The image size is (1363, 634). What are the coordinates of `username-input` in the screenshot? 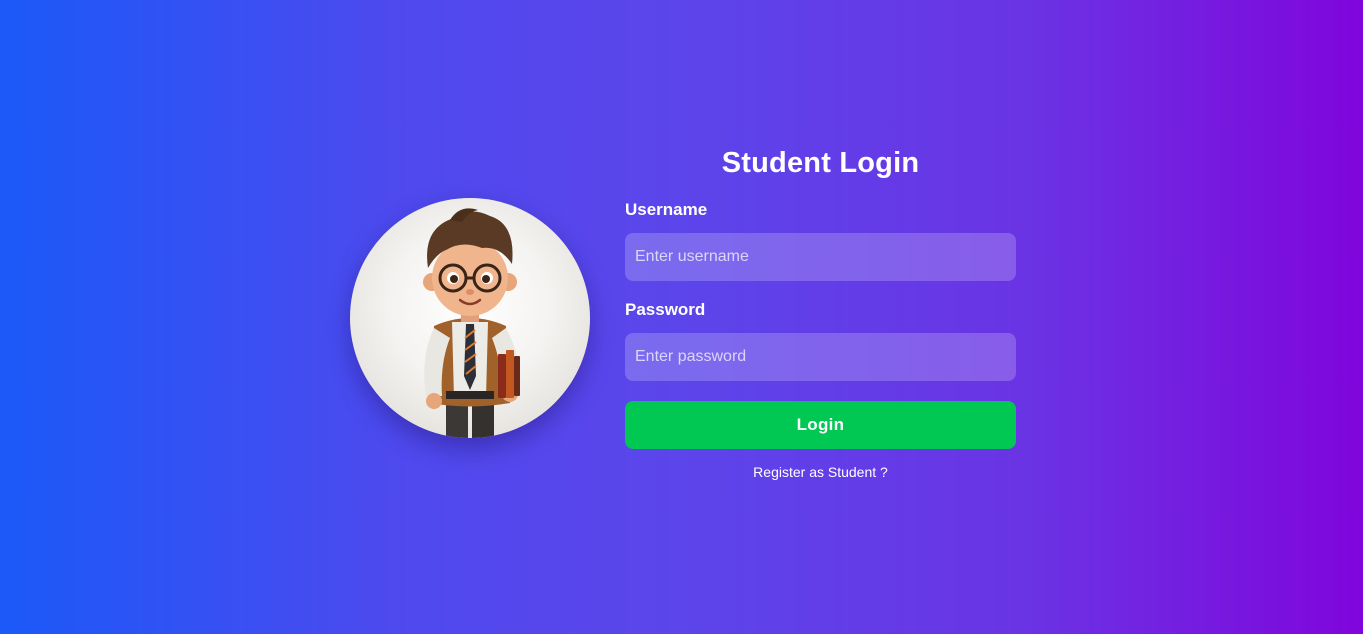 It's located at (820, 257).